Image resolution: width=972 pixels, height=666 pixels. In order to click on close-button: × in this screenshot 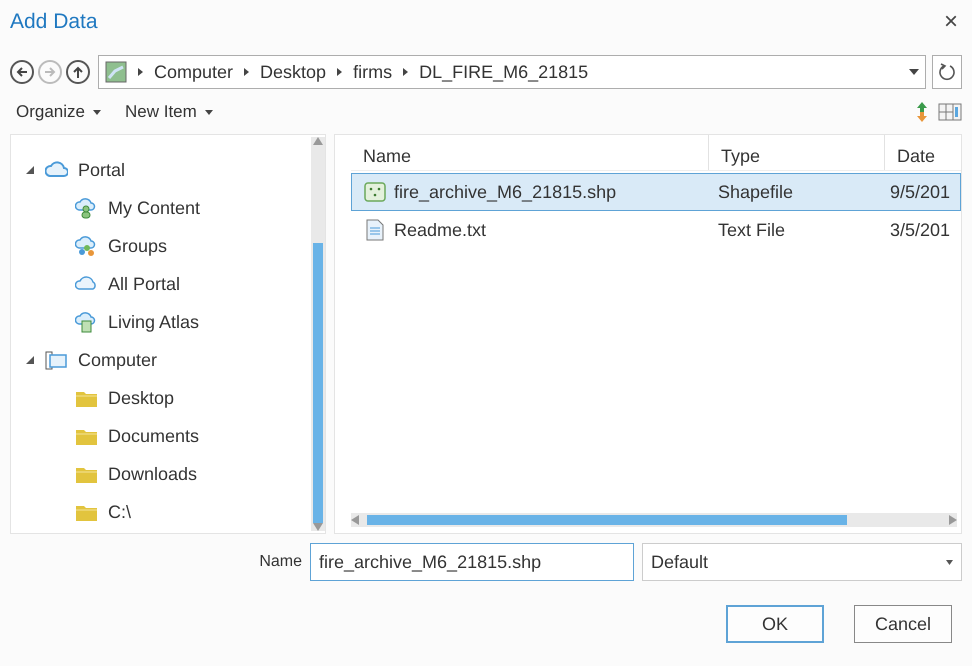, I will do `click(951, 22)`.